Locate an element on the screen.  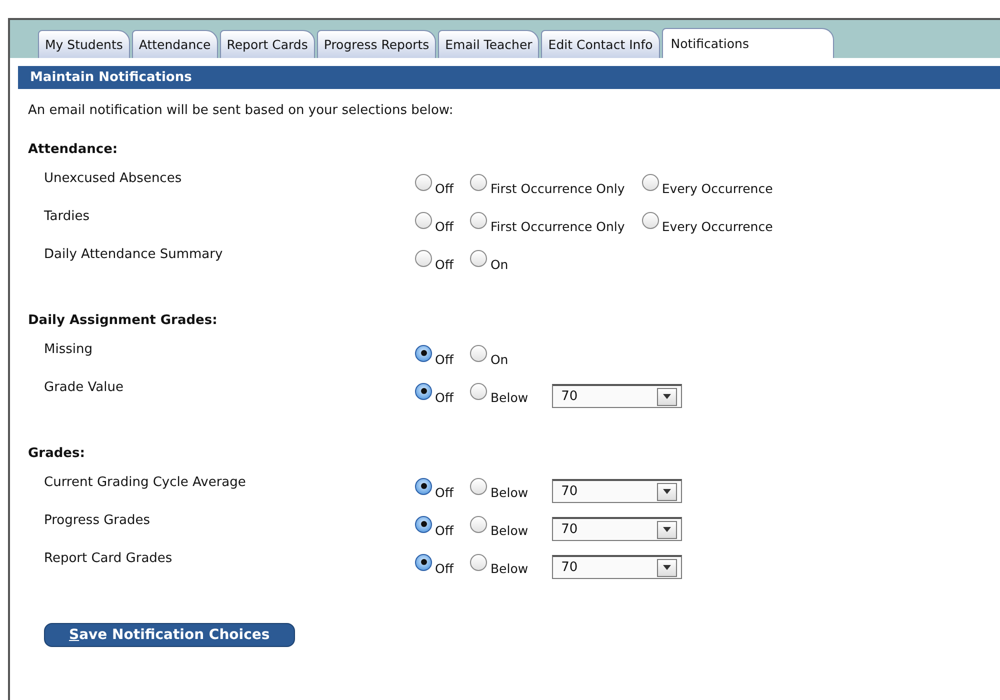
setting-label: Daily Attendance Summary is located at coordinates (133, 254).